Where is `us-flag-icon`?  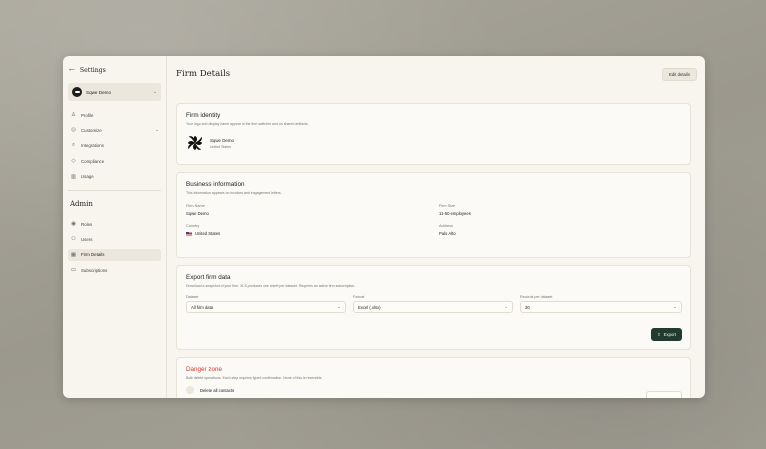
us-flag-icon is located at coordinates (189, 233).